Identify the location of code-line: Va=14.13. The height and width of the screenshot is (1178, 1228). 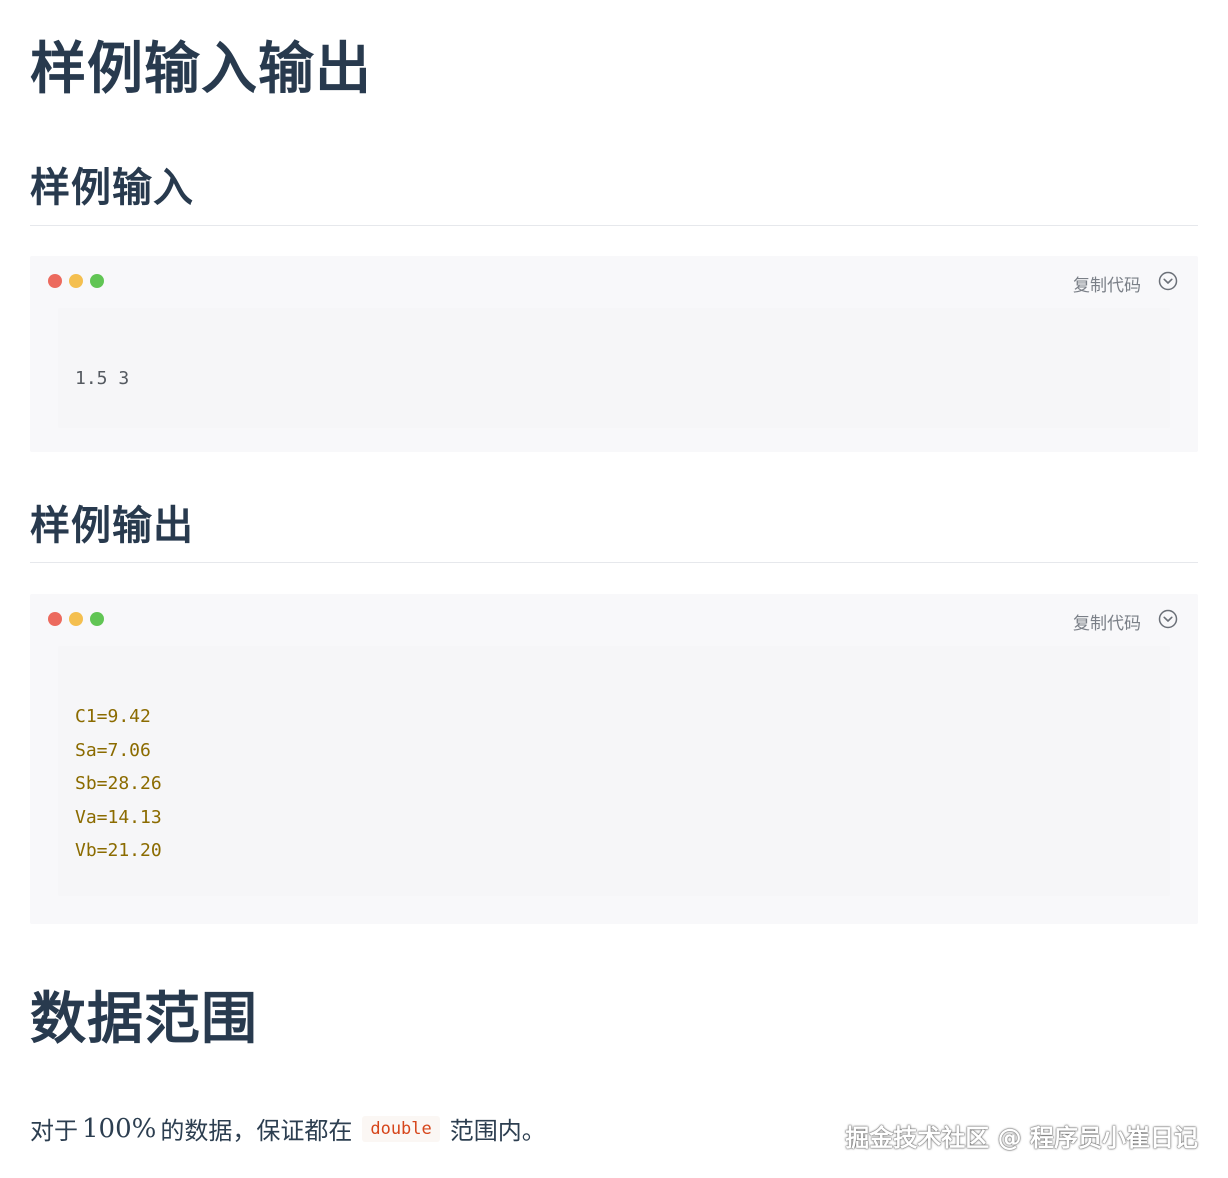
(118, 817).